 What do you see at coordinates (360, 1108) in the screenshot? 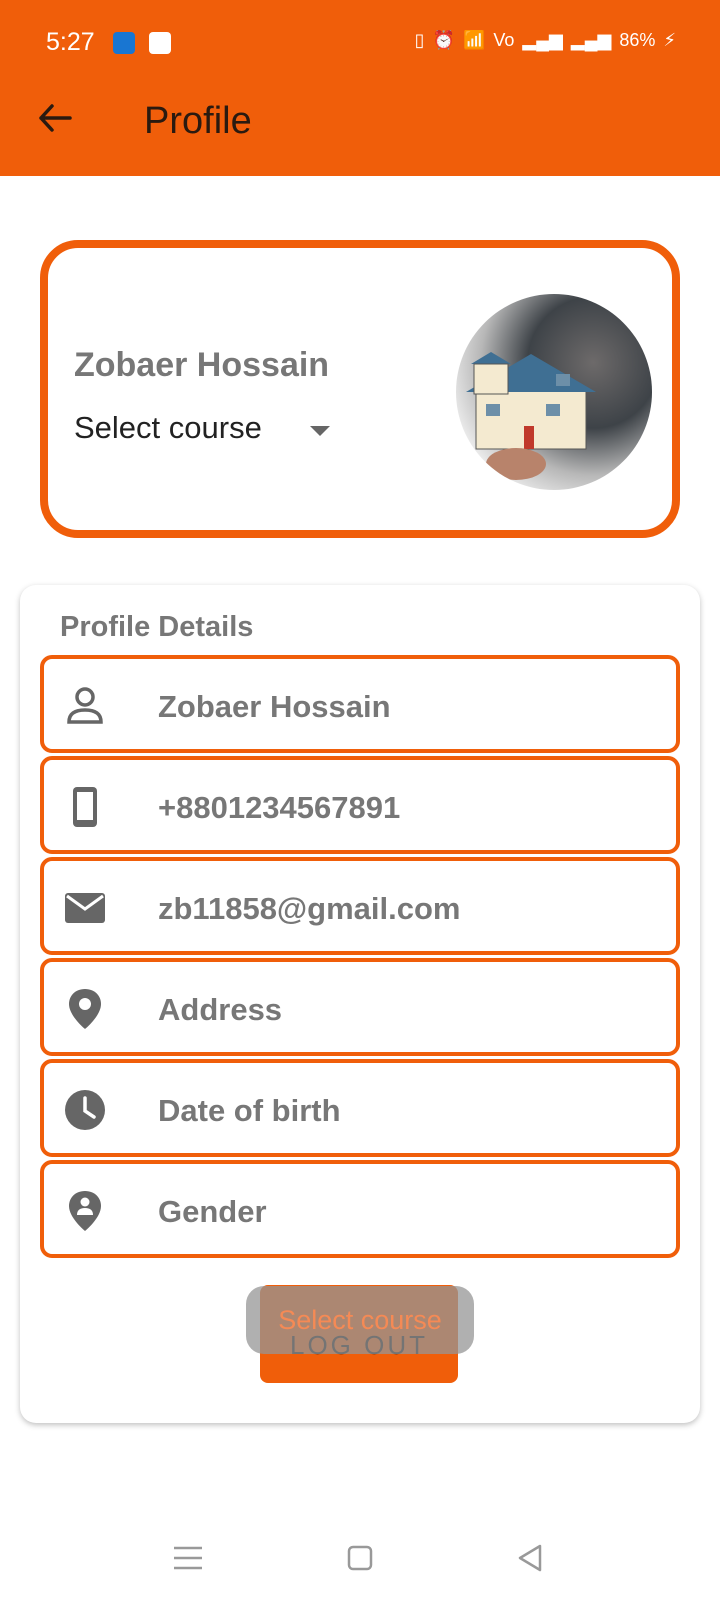
I see `dob-field: Date of birth` at bounding box center [360, 1108].